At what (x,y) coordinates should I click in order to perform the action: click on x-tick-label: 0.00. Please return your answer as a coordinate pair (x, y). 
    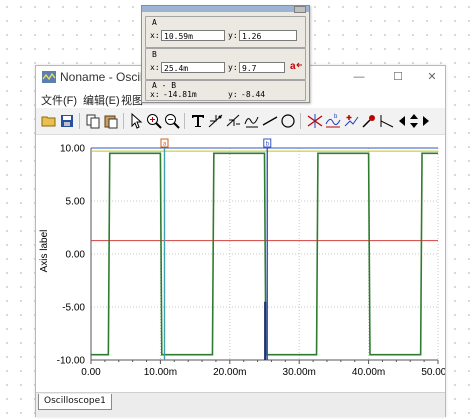
    Looking at the image, I should click on (91, 372).